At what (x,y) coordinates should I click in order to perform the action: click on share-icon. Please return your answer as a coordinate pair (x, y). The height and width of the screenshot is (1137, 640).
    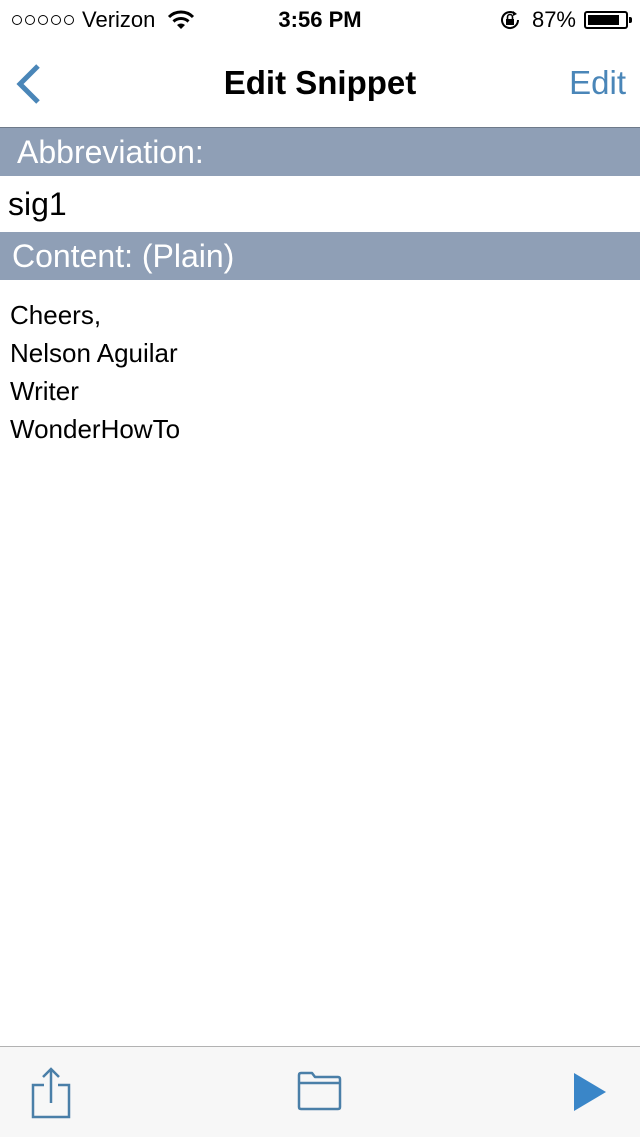
    Looking at the image, I should click on (51, 1093).